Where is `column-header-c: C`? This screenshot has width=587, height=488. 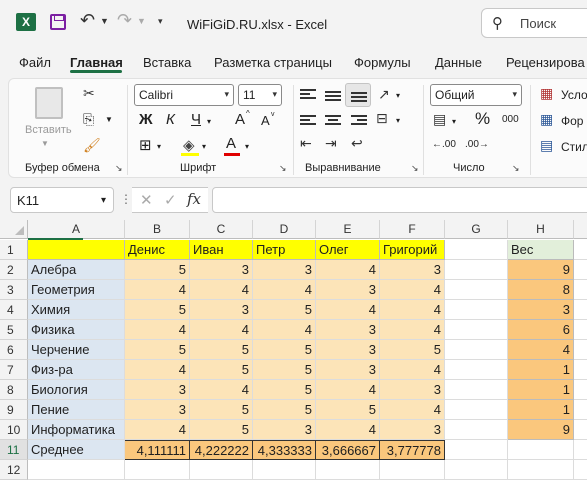
column-header-c: C is located at coordinates (221, 229).